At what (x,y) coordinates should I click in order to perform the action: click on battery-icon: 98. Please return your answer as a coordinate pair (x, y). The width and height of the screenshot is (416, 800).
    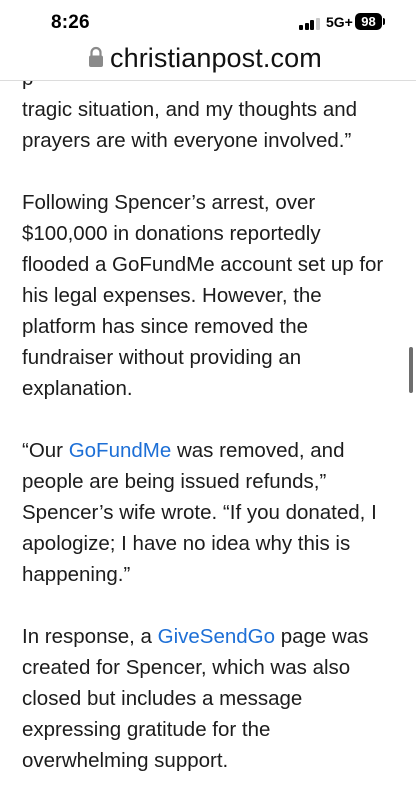
    Looking at the image, I should click on (368, 21).